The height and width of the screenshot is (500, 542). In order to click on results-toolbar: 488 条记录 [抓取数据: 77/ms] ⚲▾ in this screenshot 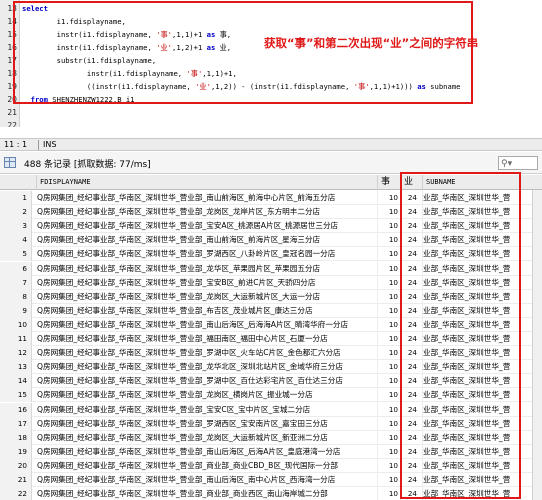, I will do `click(271, 163)`.